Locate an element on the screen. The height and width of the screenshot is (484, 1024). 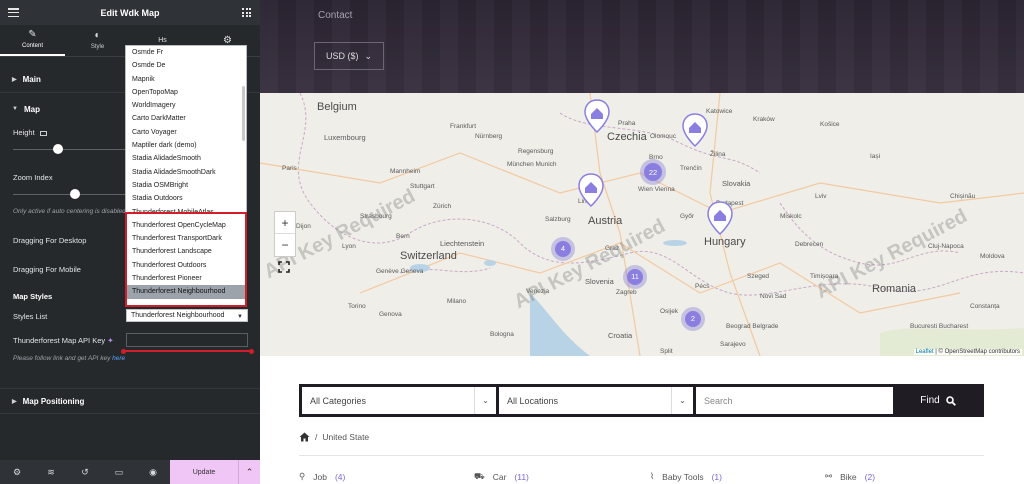
map-label-country: Switzerland is located at coordinates (428, 256).